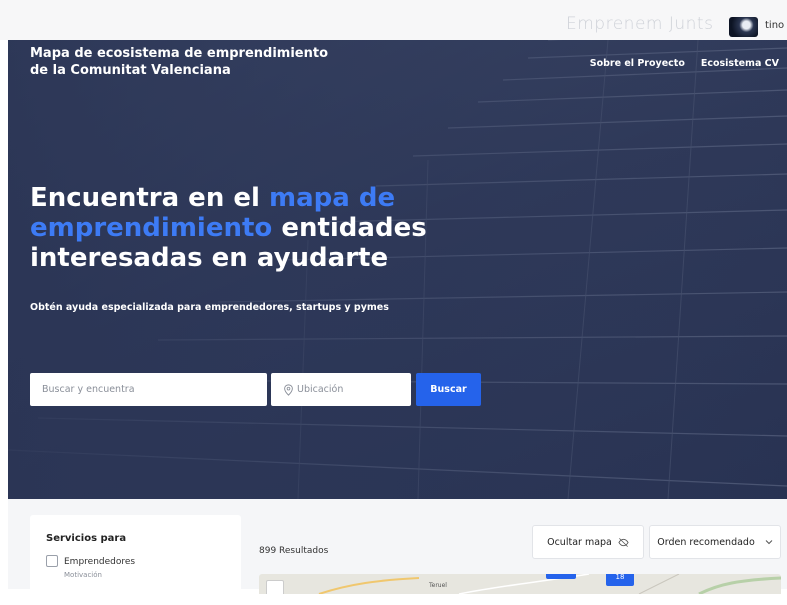 The image size is (787, 605). I want to click on map-zoom-control, so click(275, 587).